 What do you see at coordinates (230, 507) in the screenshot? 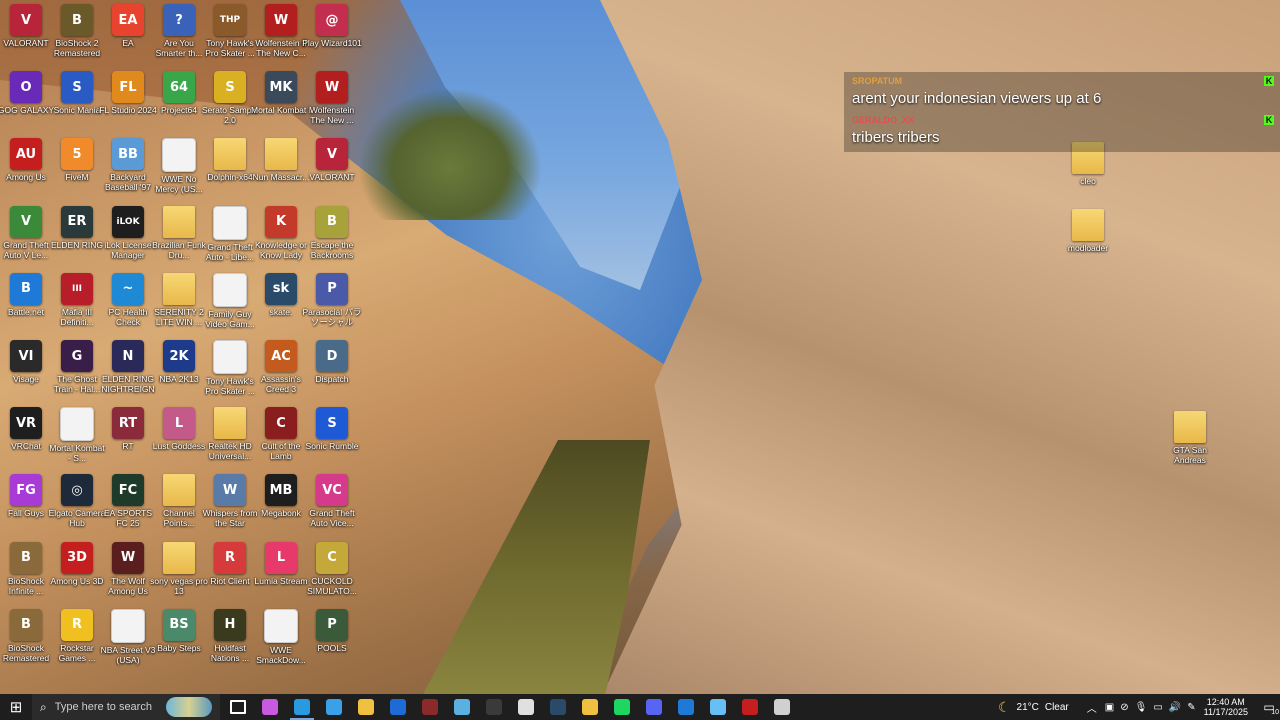
I see `desktop-icon-whispers-from-the-star: W Whispers from the Star` at bounding box center [230, 507].